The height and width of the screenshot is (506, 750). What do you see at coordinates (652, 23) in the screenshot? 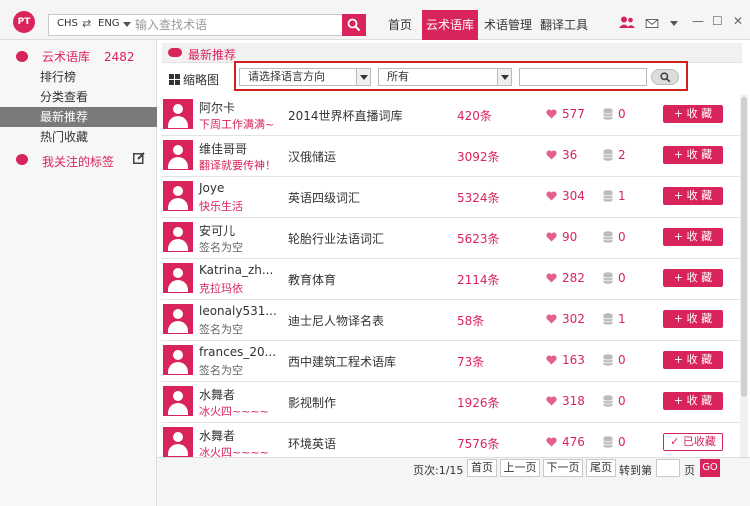
I see `mail-icon` at bounding box center [652, 23].